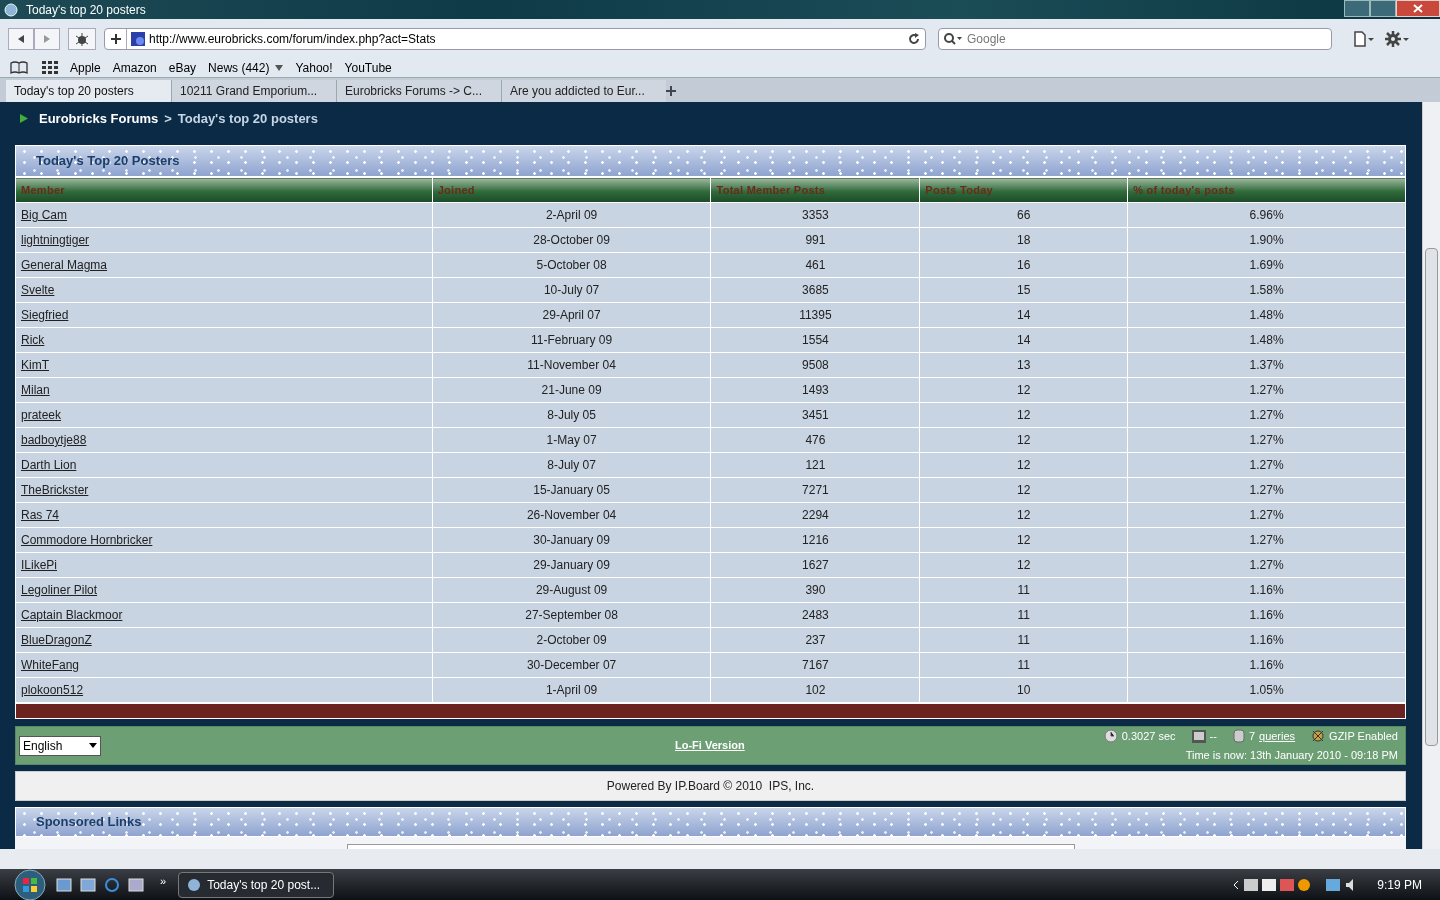  I want to click on table-cell: 1216, so click(815, 540).